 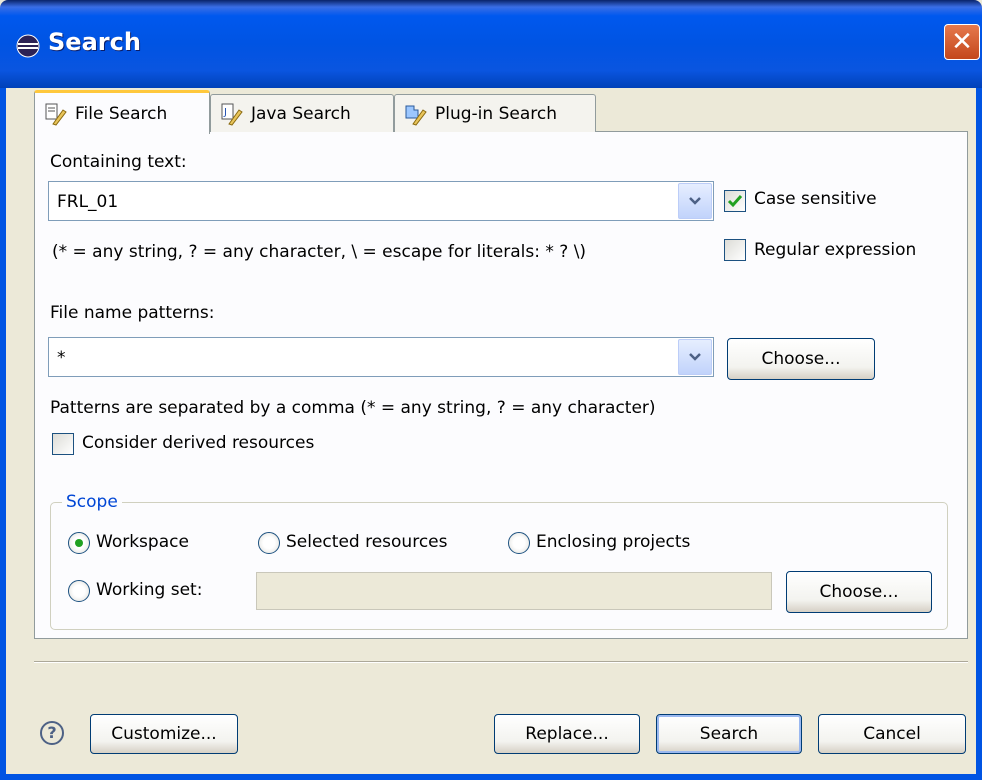 What do you see at coordinates (225, 112) in the screenshot?
I see `svg-text: J` at bounding box center [225, 112].